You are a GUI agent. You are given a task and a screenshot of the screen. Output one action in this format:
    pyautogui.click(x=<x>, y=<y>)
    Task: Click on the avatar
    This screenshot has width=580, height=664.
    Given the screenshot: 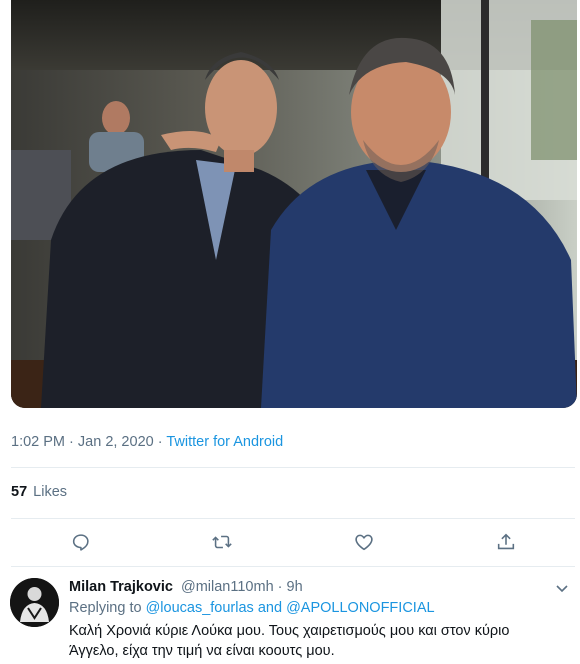 What is the action you would take?
    pyautogui.click(x=34, y=602)
    